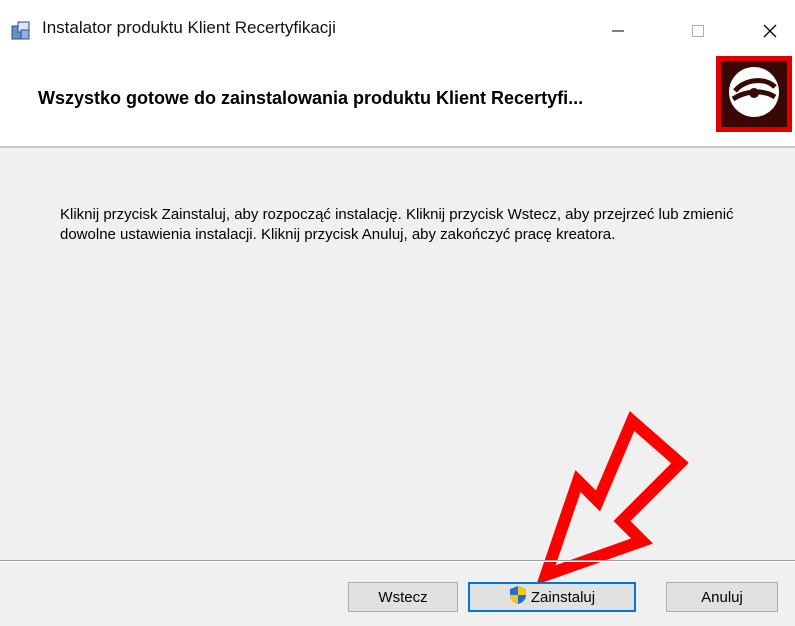 The image size is (795, 626). I want to click on uac-shield-icon, so click(518, 597).